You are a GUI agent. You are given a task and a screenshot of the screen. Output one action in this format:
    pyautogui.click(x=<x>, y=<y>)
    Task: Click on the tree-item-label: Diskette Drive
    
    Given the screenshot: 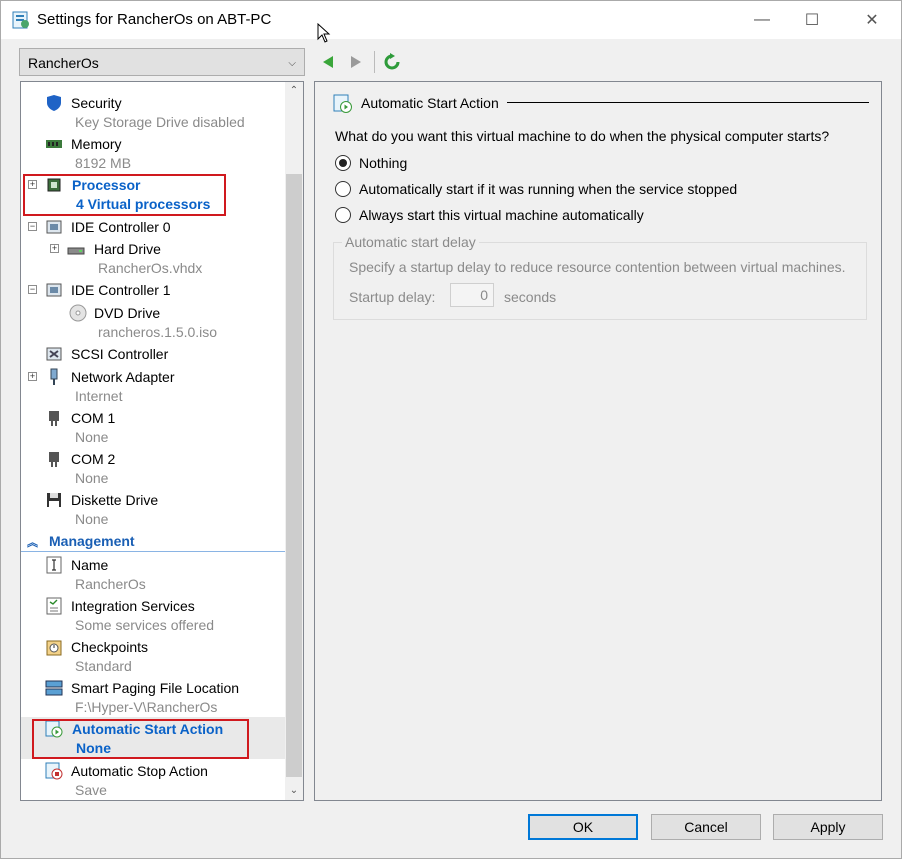 What is the action you would take?
    pyautogui.click(x=115, y=500)
    